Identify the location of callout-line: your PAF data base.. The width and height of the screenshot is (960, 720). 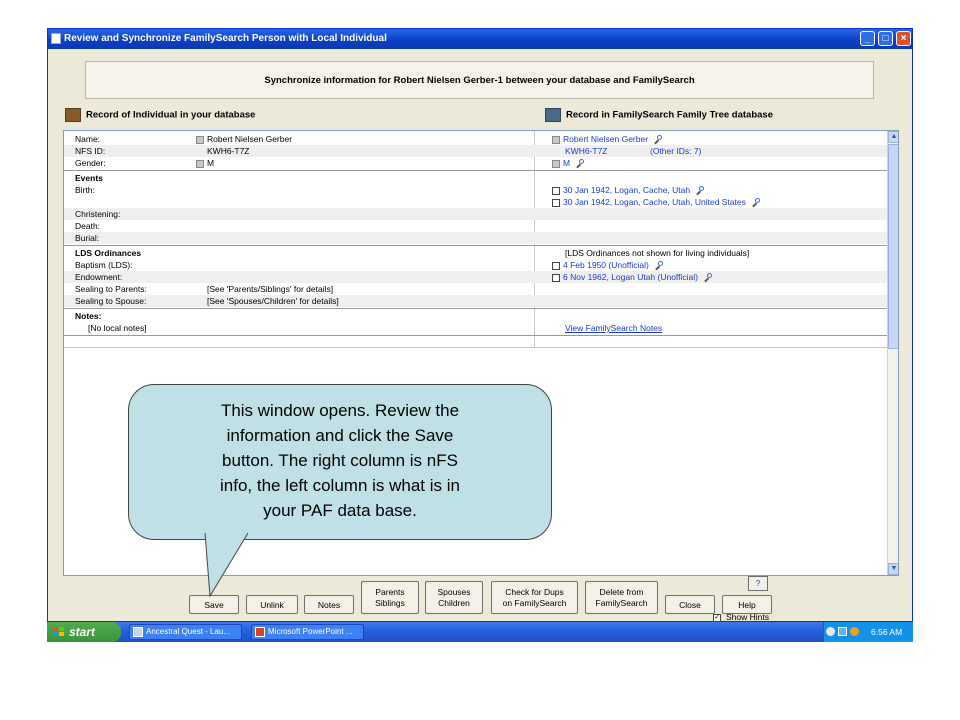
(340, 510).